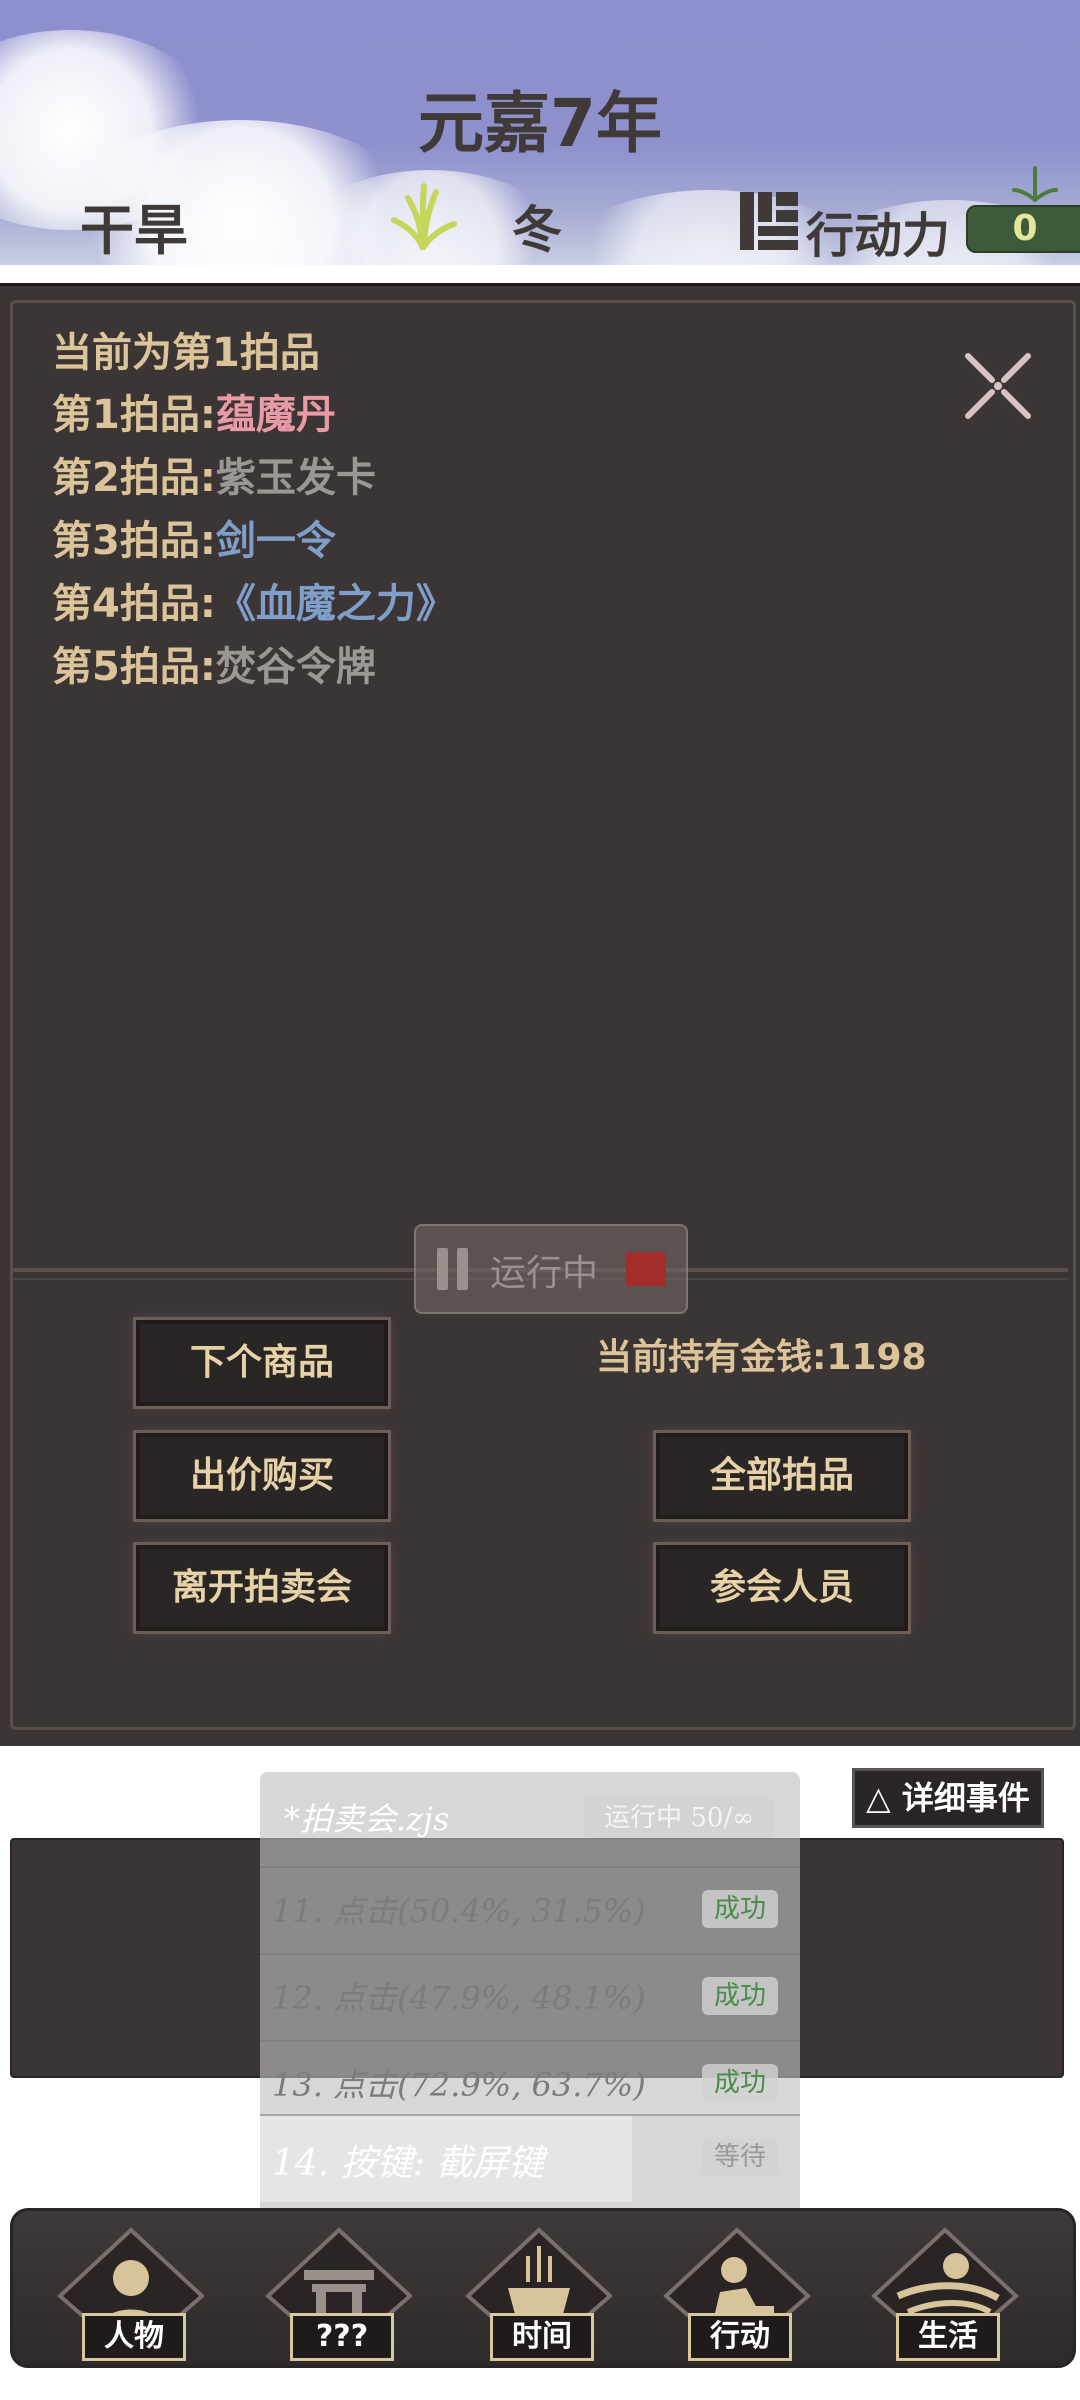  What do you see at coordinates (737, 2293) in the screenshot?
I see `nav-action: 行动` at bounding box center [737, 2293].